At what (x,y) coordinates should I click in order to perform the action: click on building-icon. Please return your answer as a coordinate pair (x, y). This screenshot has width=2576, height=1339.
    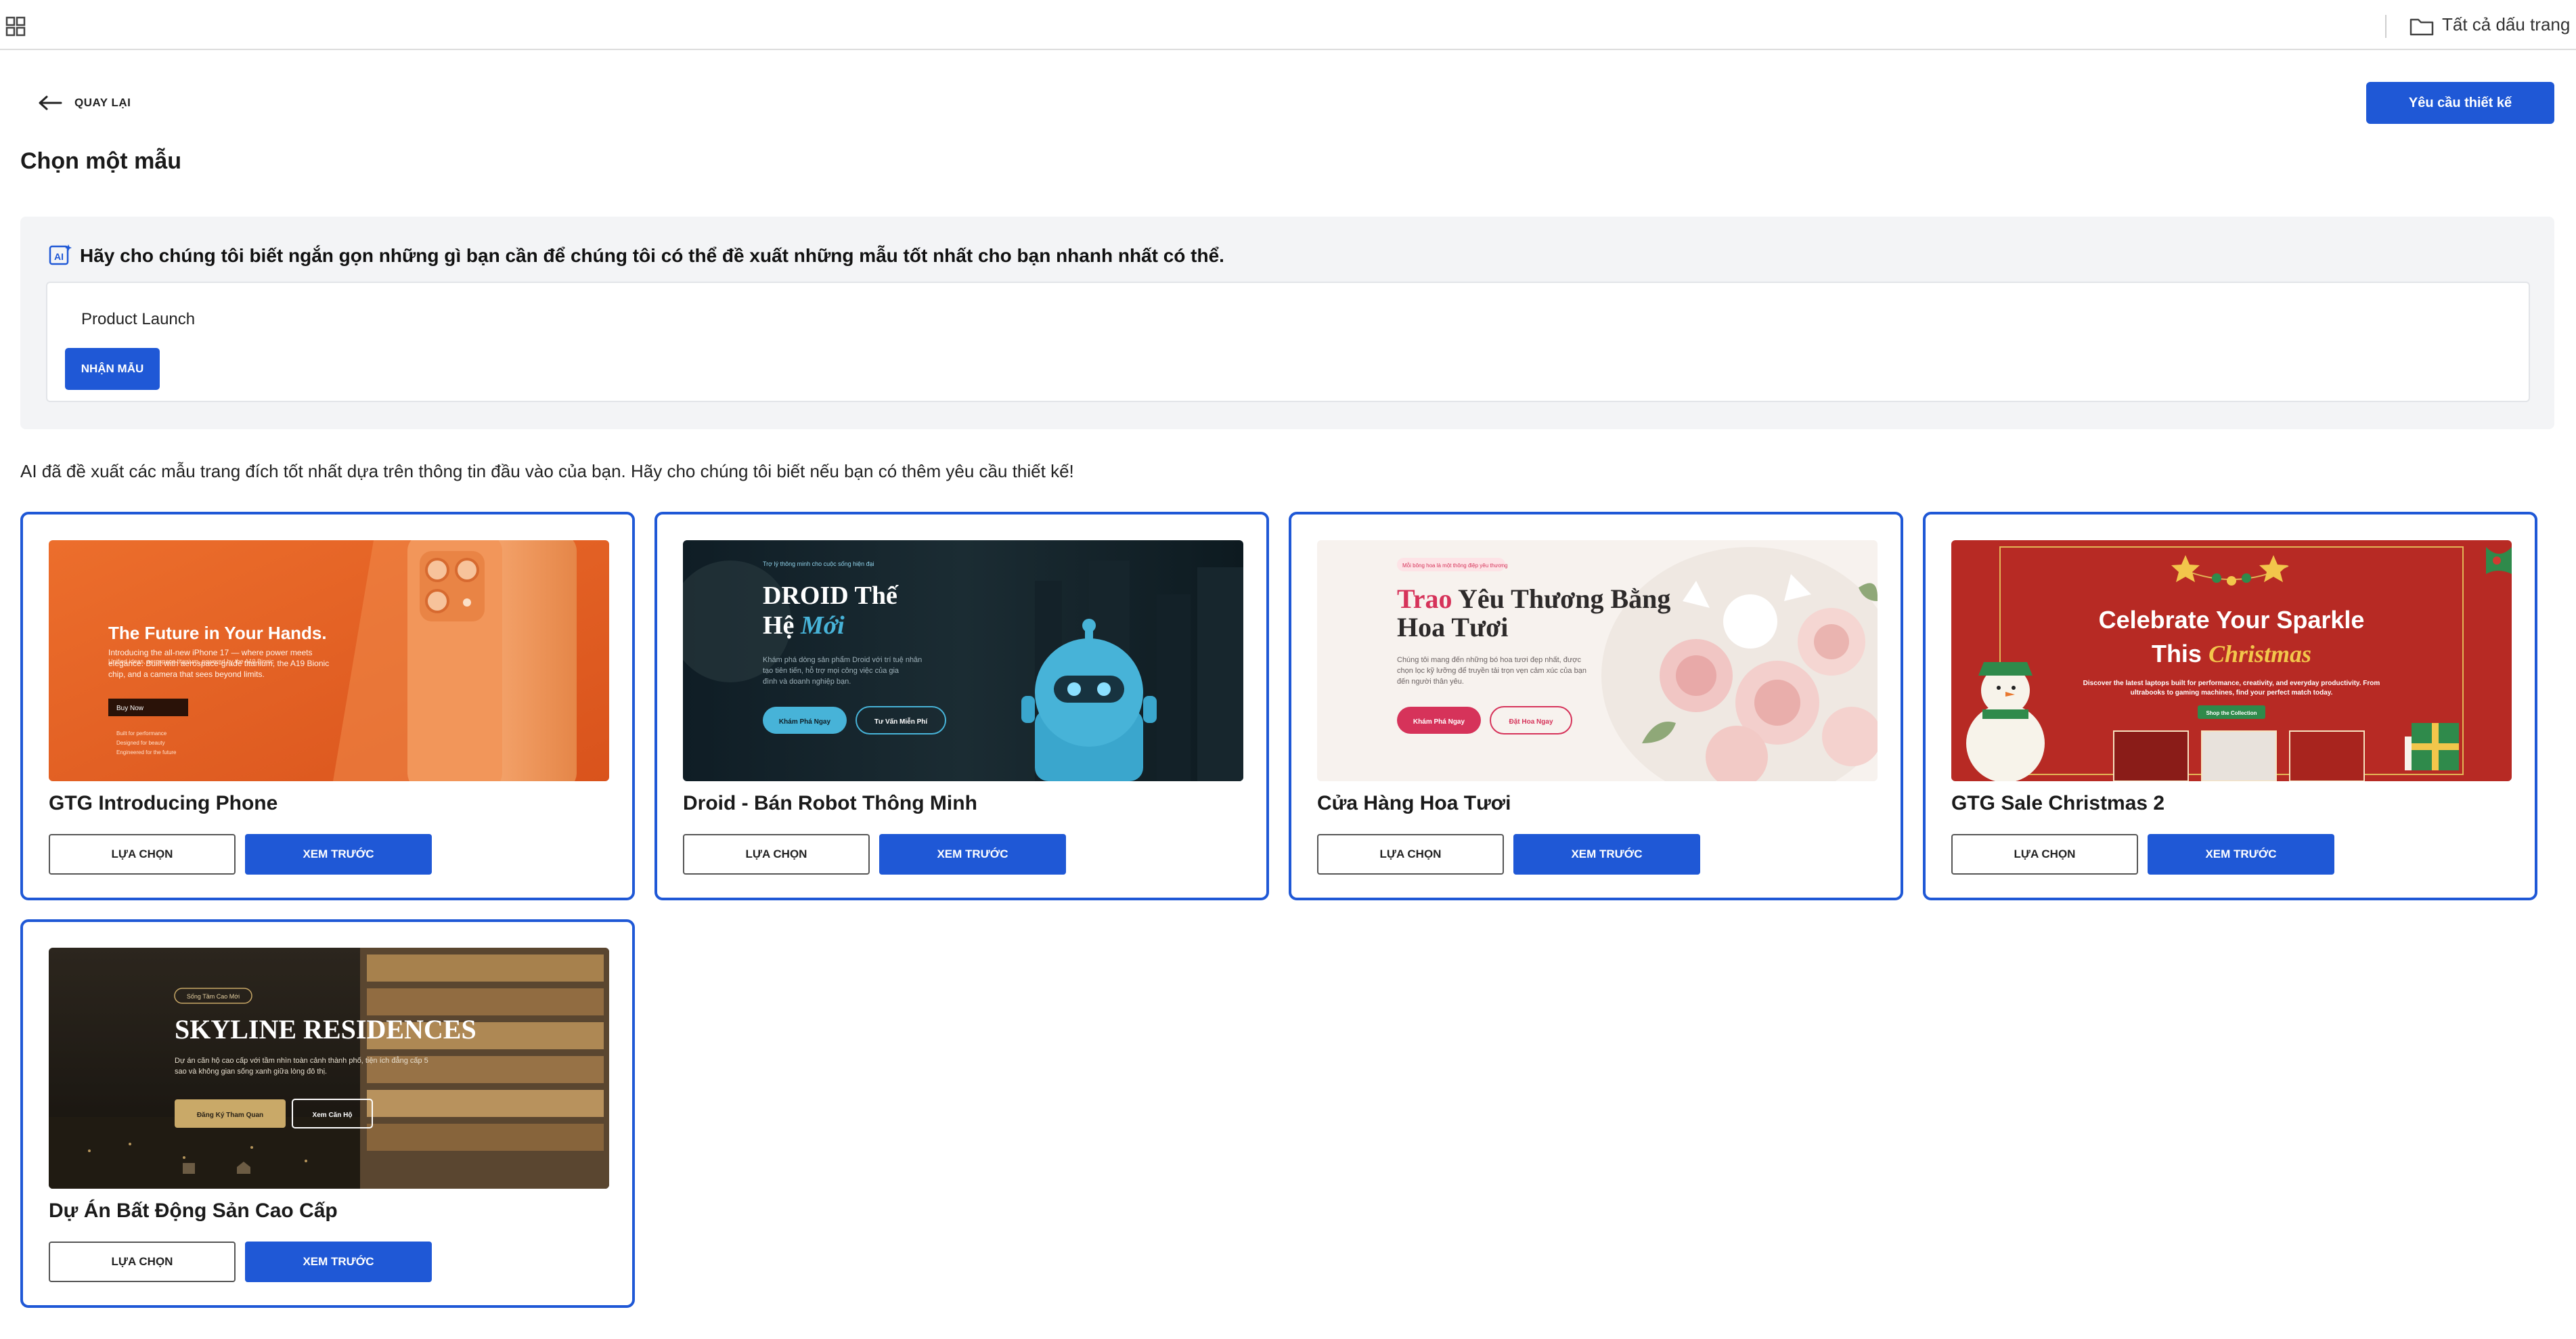
    Looking at the image, I should click on (189, 1168).